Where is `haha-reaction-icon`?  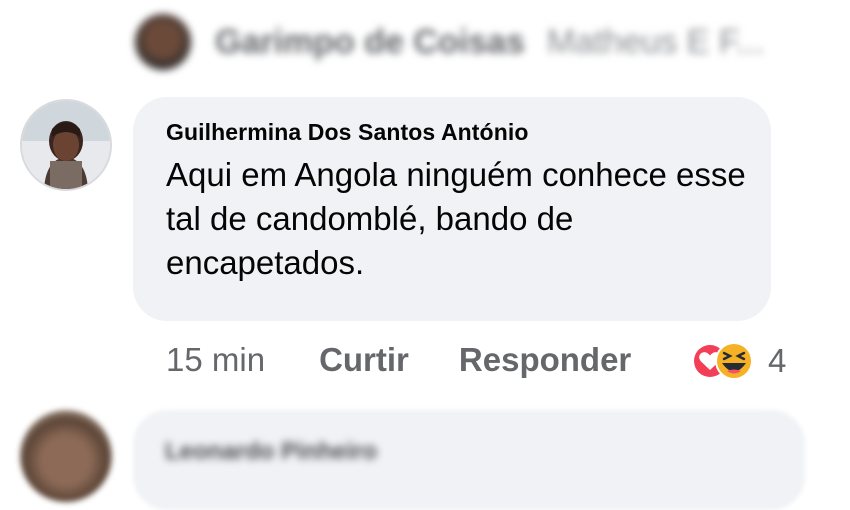 haha-reaction-icon is located at coordinates (734, 361).